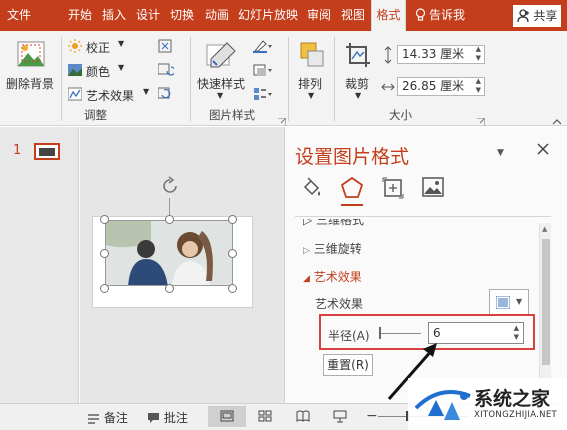  Describe the element at coordinates (352, 205) in the screenshot. I see `effects-tab-underline` at that location.